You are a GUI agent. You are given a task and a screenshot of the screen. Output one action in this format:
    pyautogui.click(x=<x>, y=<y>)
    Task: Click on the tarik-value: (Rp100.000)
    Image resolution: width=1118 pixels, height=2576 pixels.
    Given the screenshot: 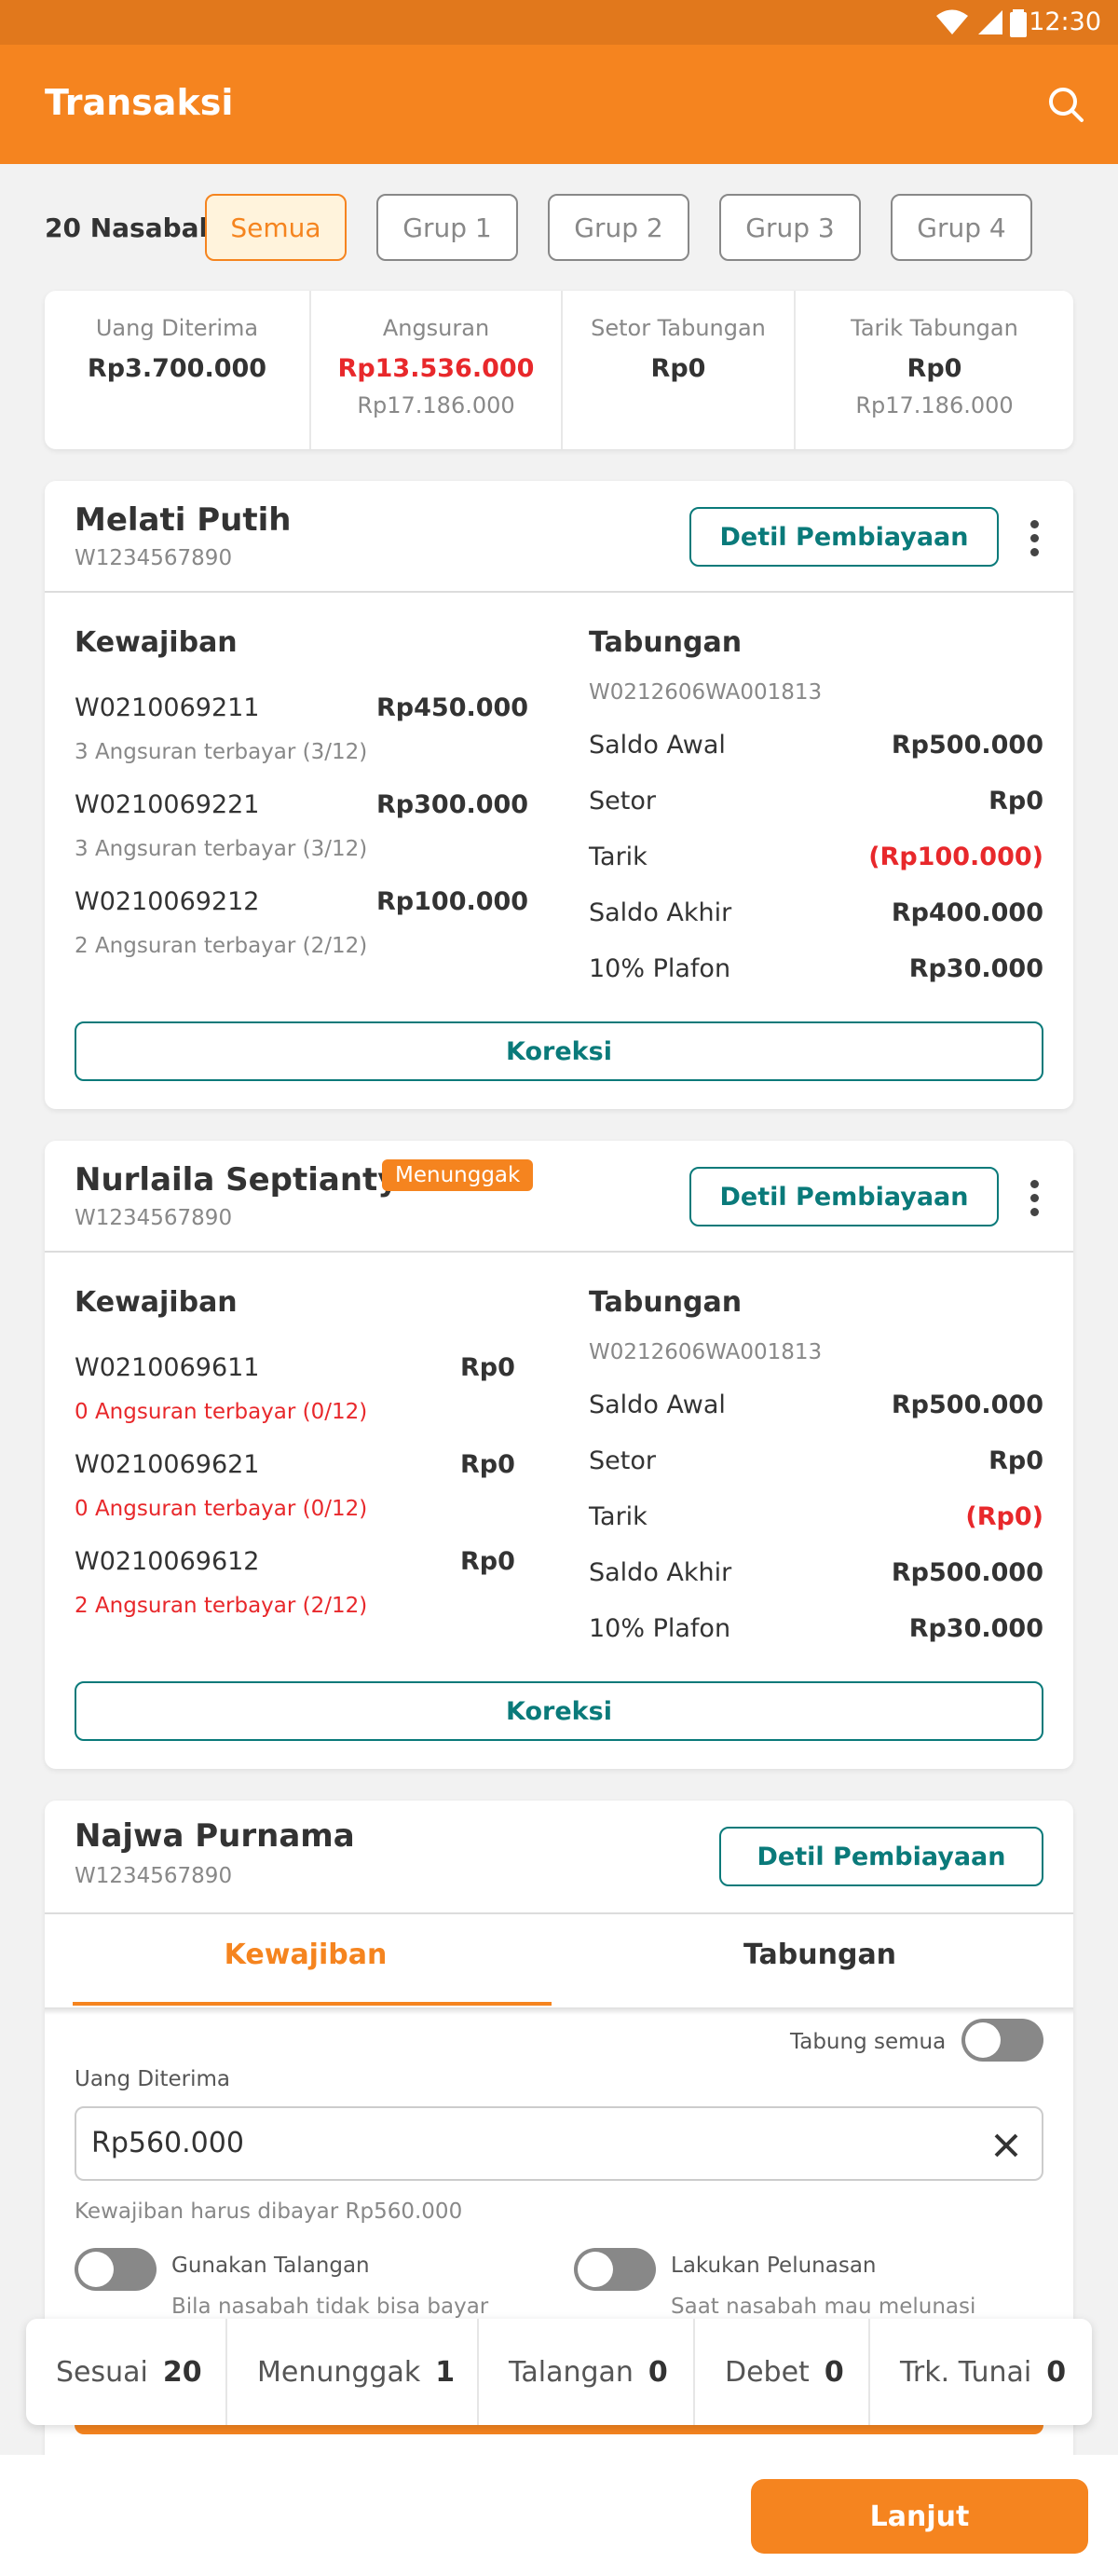 What is the action you would take?
    pyautogui.click(x=955, y=857)
    